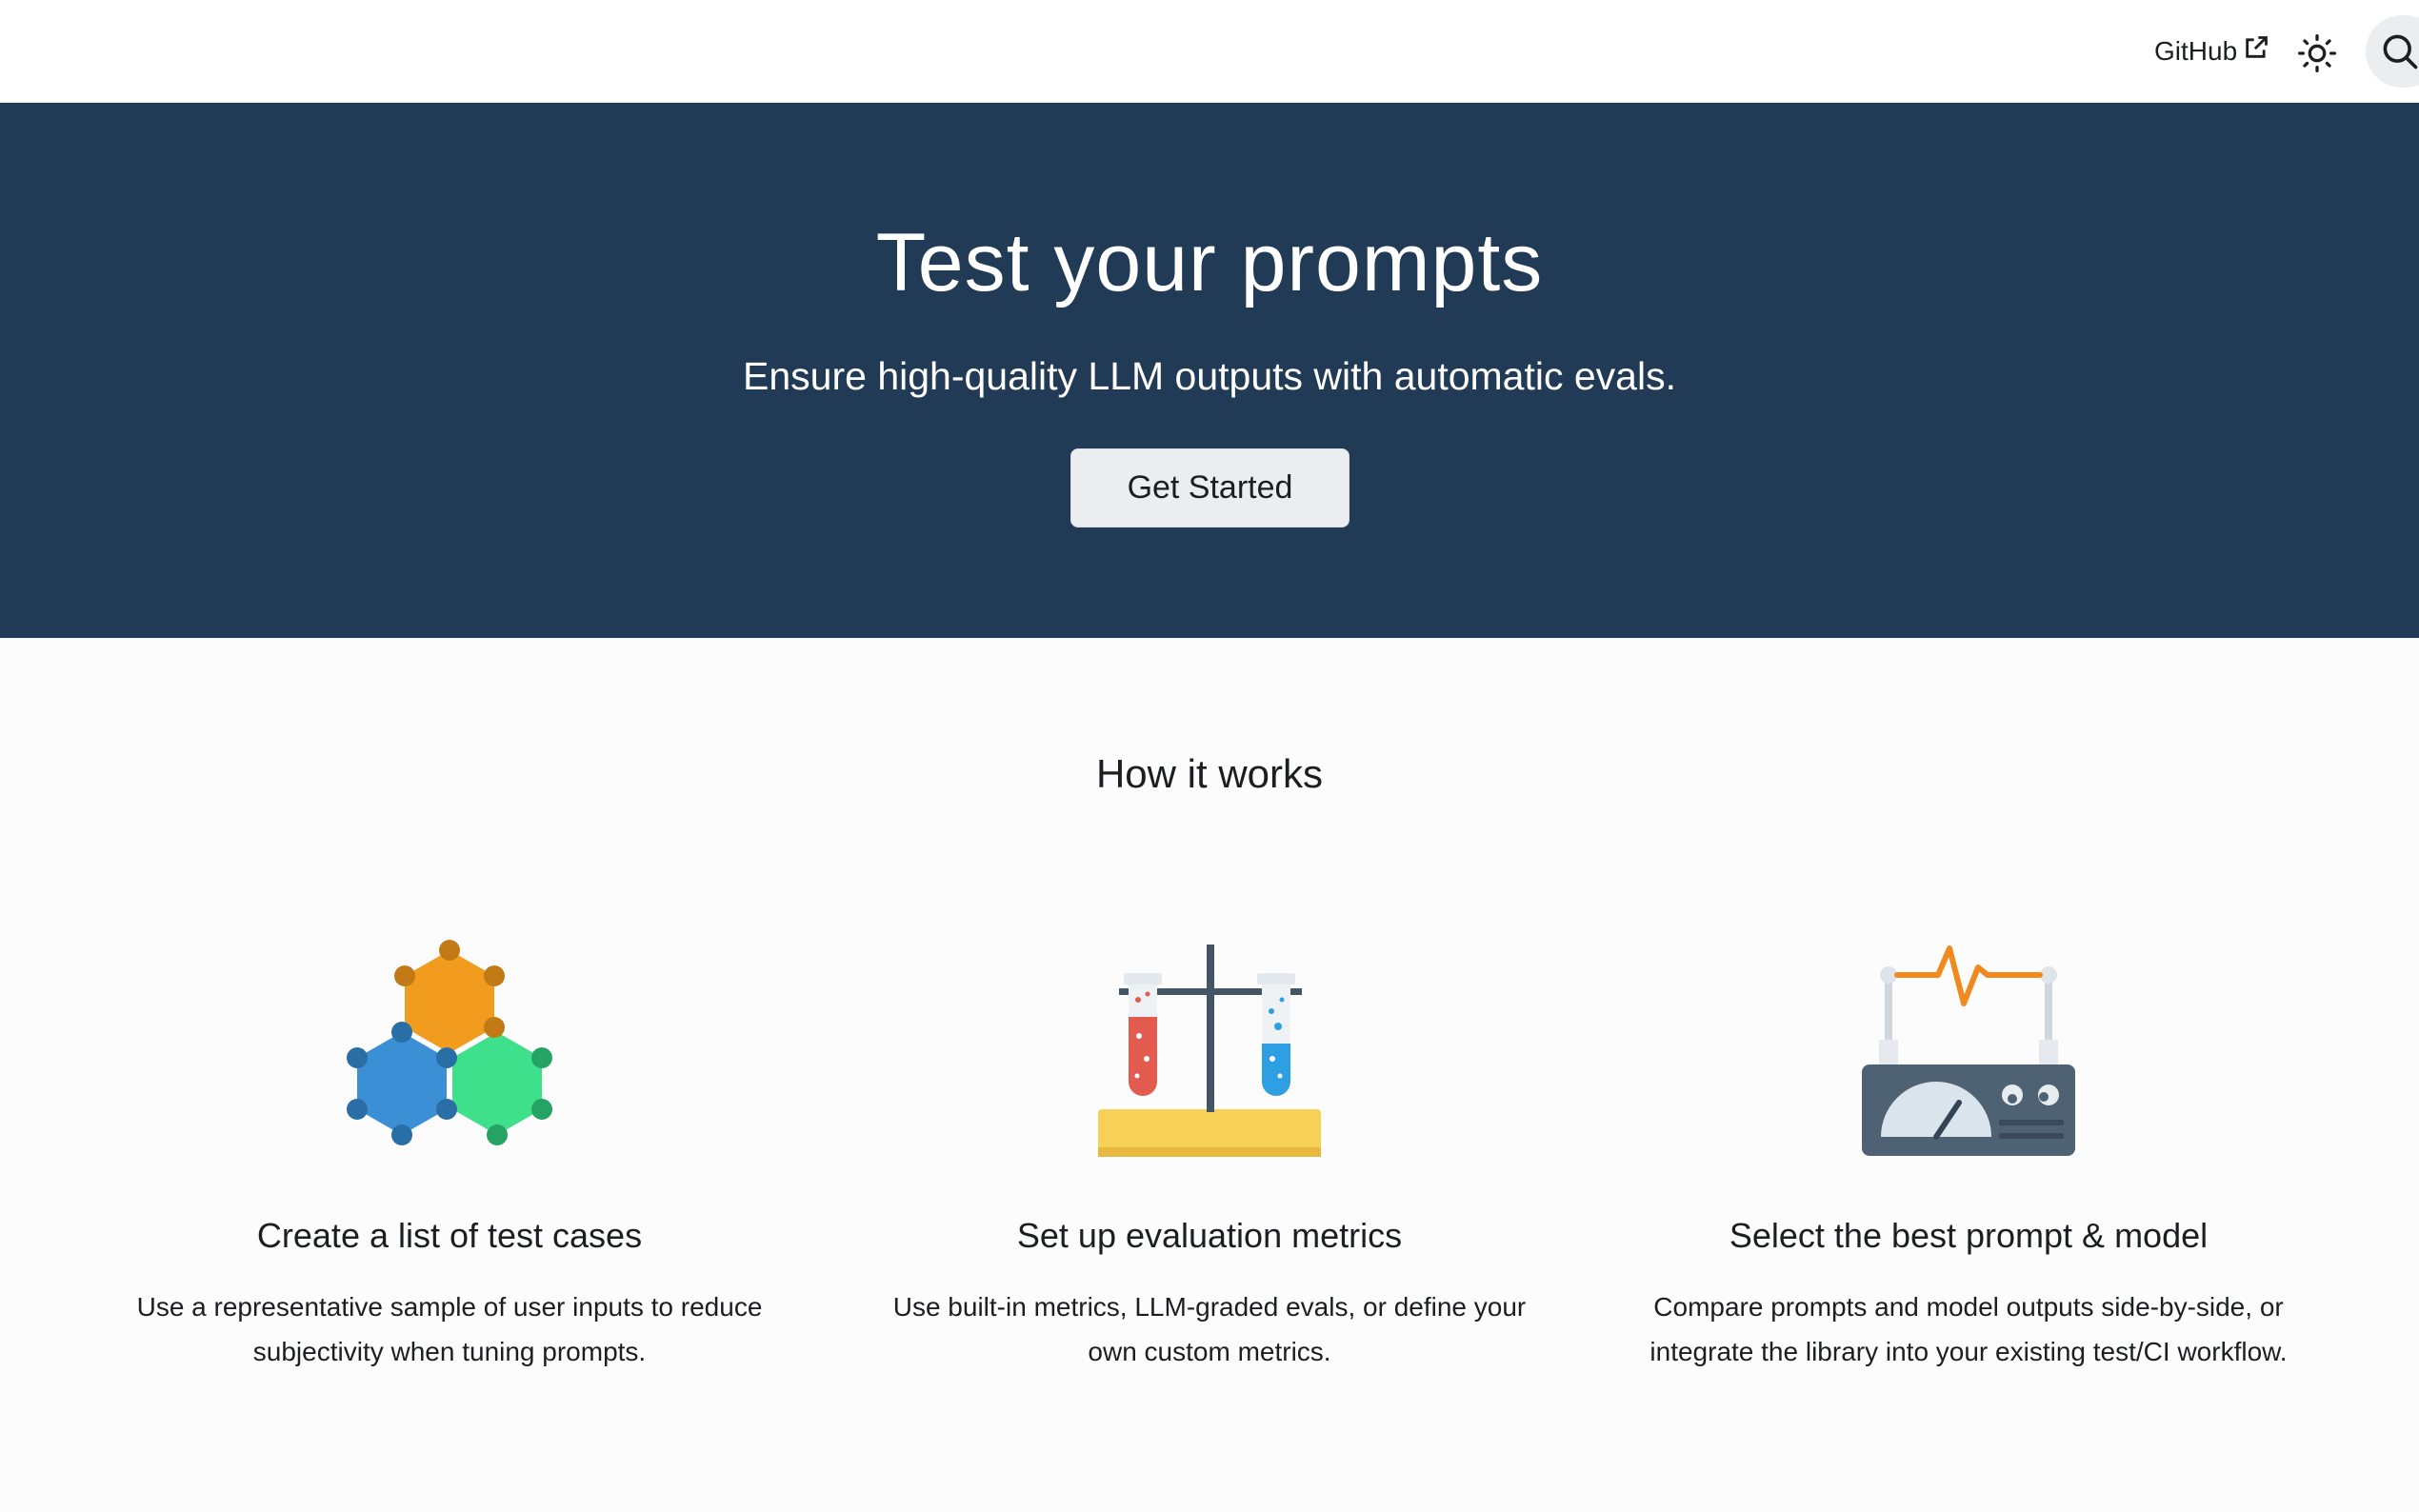 The image size is (2419, 1512). What do you see at coordinates (449, 1042) in the screenshot?
I see `molecule-icon` at bounding box center [449, 1042].